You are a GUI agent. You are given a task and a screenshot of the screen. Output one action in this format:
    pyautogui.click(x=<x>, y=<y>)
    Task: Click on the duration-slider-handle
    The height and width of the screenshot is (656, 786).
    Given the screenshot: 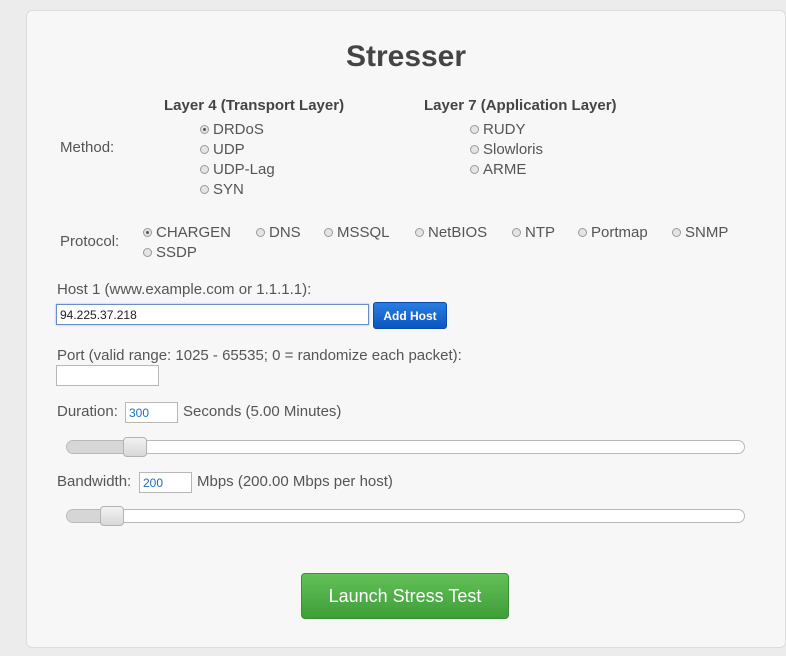 What is the action you would take?
    pyautogui.click(x=135, y=447)
    